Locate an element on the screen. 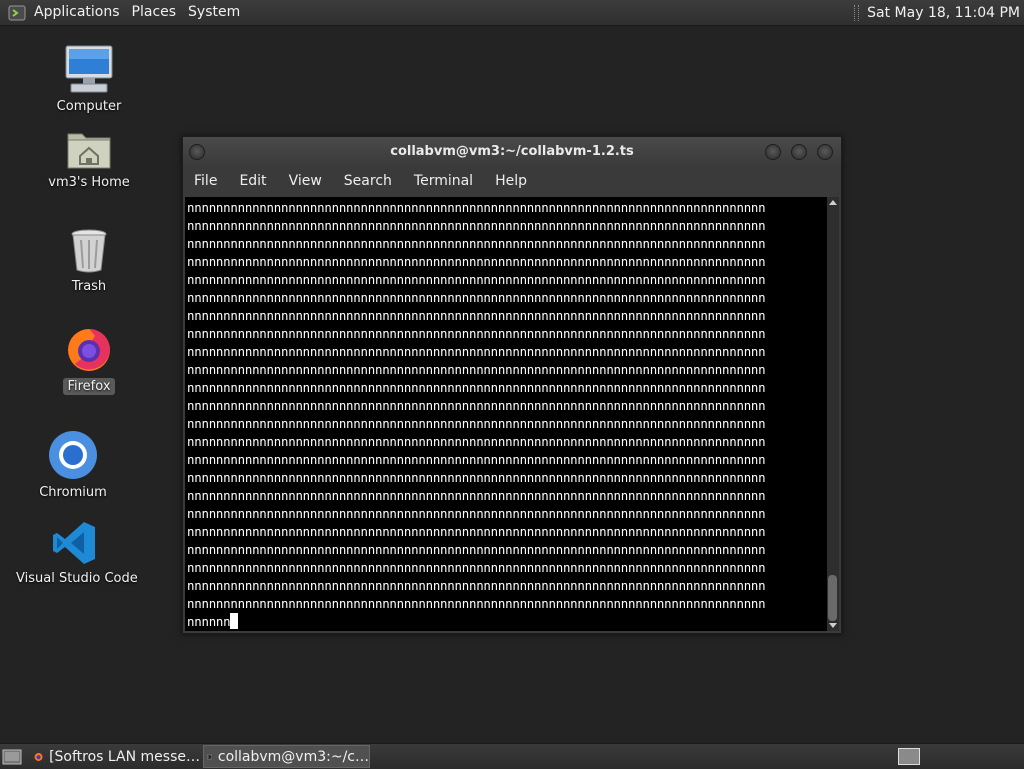 Image resolution: width=1024 pixels, height=769 pixels. desktop-icon-vscode: Visual Studio Code is located at coordinates (75, 553).